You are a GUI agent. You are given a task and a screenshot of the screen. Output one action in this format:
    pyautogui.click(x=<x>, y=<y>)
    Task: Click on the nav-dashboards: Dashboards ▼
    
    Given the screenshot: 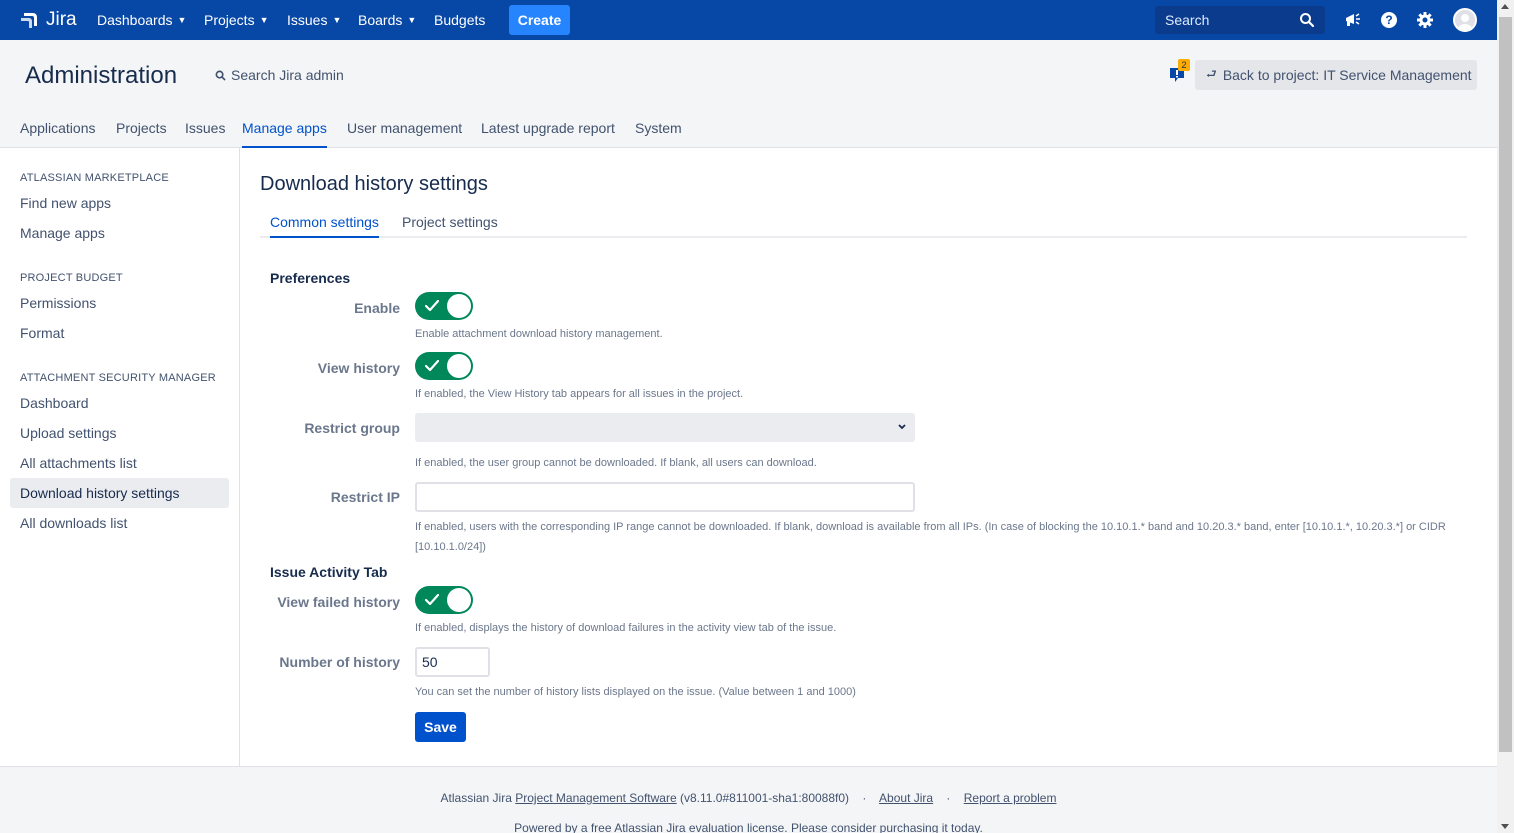 What is the action you would take?
    pyautogui.click(x=141, y=20)
    